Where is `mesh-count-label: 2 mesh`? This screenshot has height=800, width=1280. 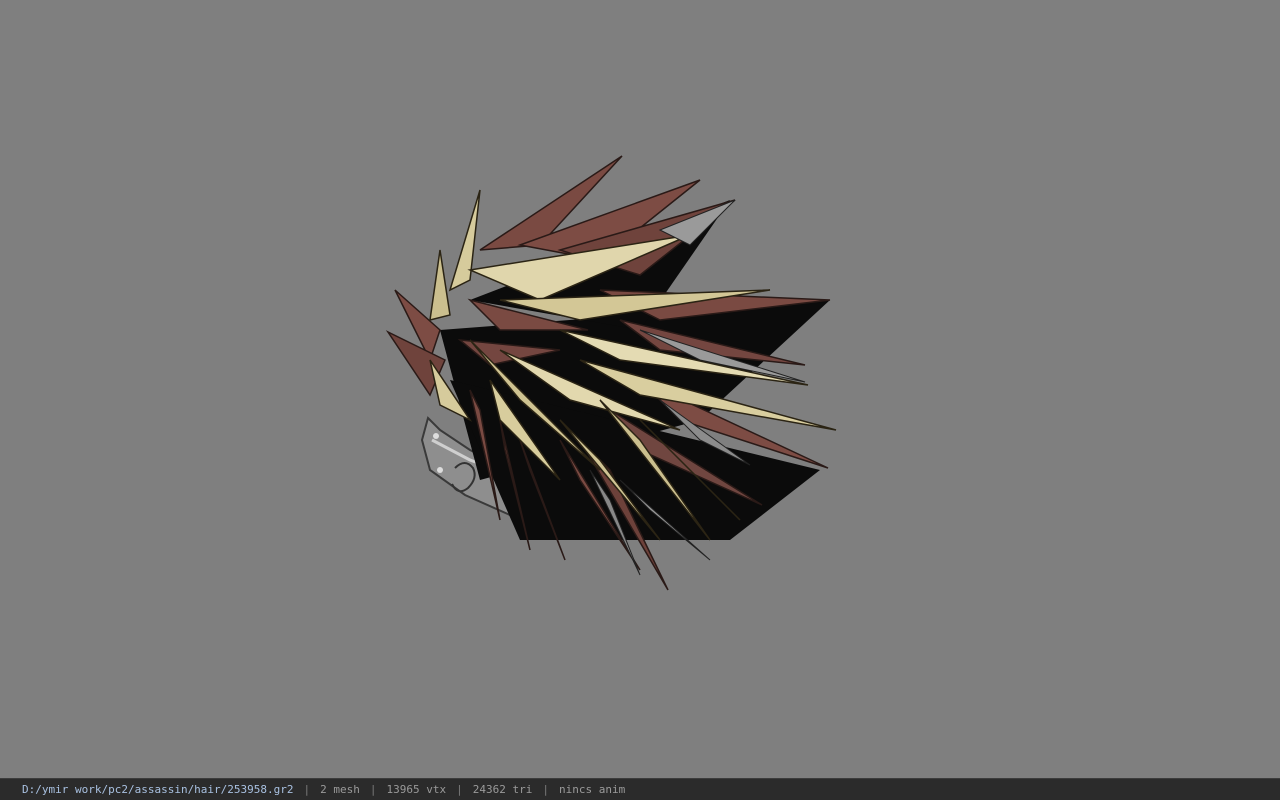
mesh-count-label: 2 mesh is located at coordinates (340, 789).